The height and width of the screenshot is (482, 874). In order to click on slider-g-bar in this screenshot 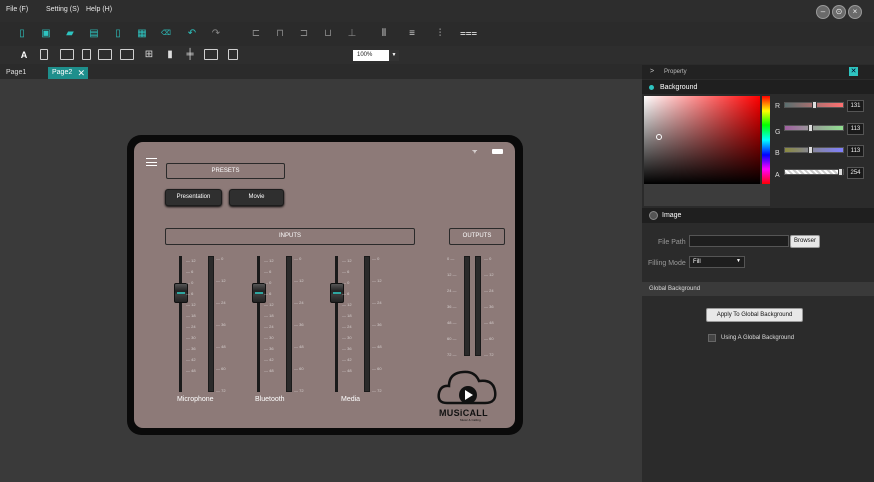, I will do `click(814, 128)`.